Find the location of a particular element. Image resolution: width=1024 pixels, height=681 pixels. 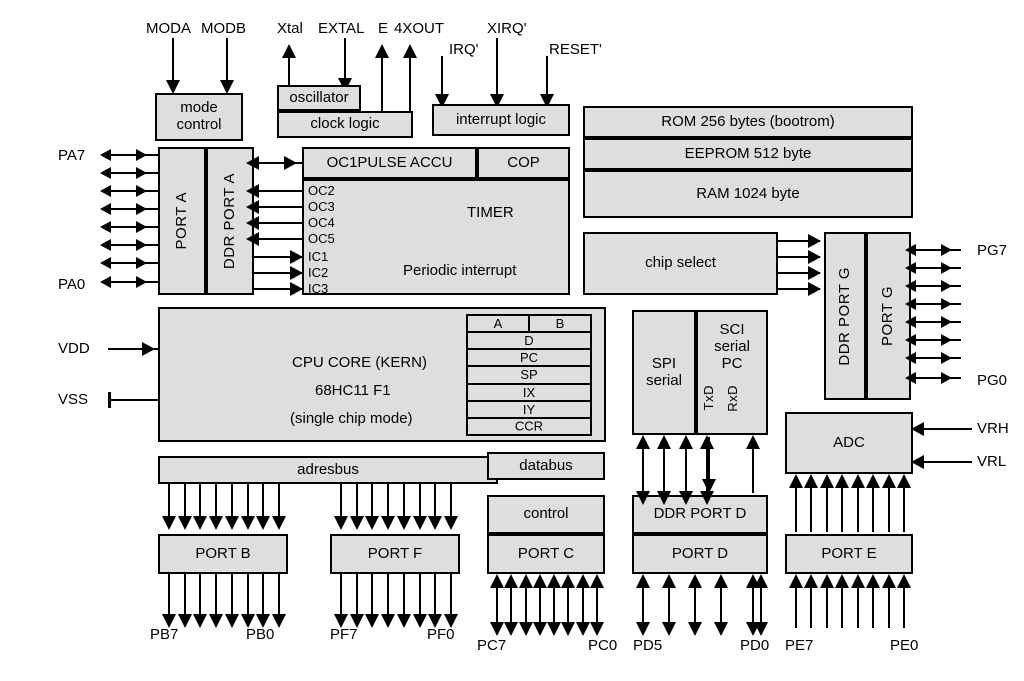

porte-pin-2-arrowhead is located at coordinates (827, 581).